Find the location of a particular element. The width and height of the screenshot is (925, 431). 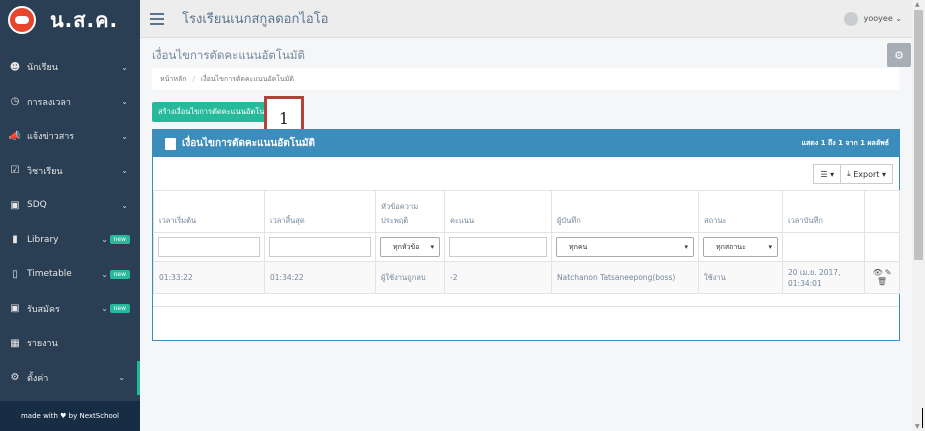

score-cell: -2 is located at coordinates (498, 277).